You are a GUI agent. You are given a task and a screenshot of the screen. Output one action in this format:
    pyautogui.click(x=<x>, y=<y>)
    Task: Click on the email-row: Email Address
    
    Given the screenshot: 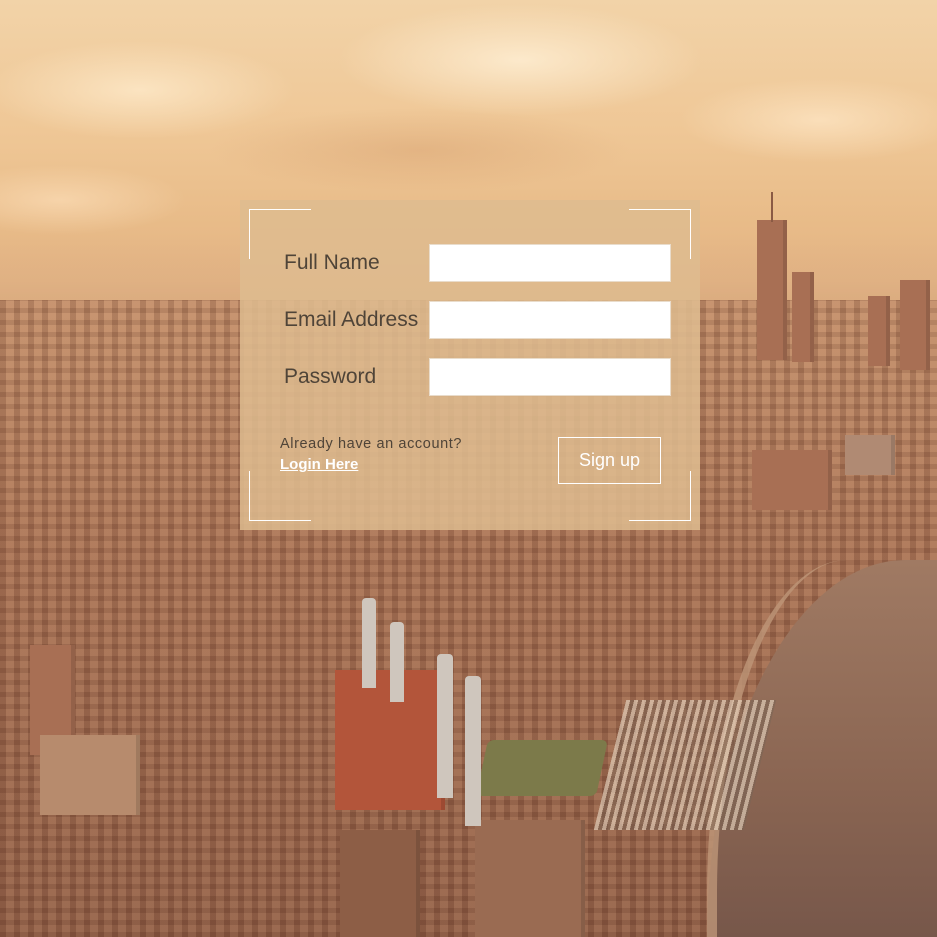 What is the action you would take?
    pyautogui.click(x=479, y=320)
    